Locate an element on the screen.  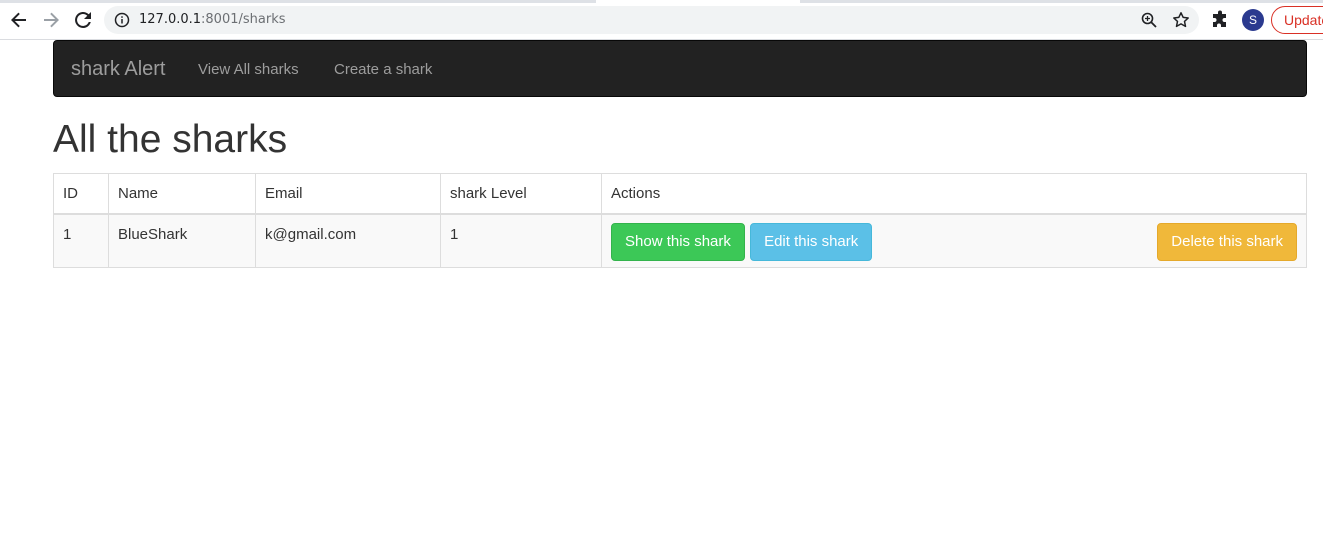
column-header-shark-level: shark Level is located at coordinates (521, 194).